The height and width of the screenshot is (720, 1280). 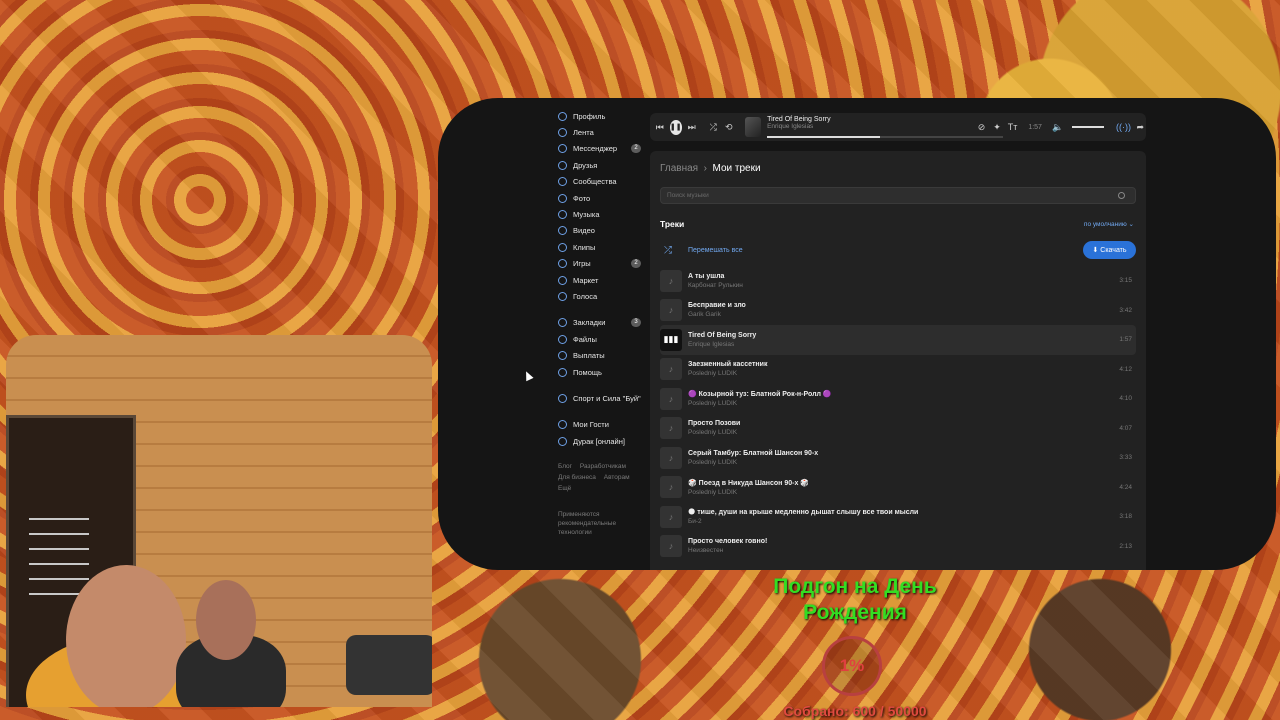 What do you see at coordinates (903, 276) in the screenshot?
I see `track-title: А ты ушла` at bounding box center [903, 276].